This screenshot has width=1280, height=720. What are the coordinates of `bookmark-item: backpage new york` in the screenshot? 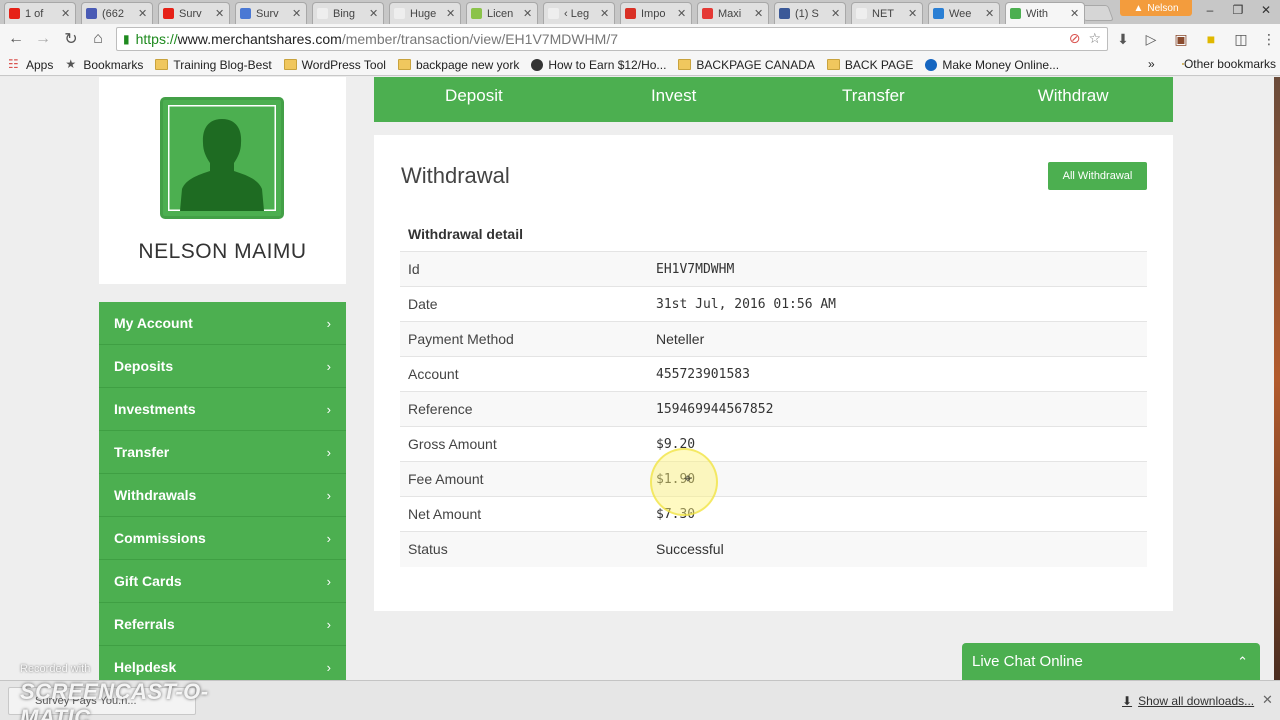 It's located at (458, 65).